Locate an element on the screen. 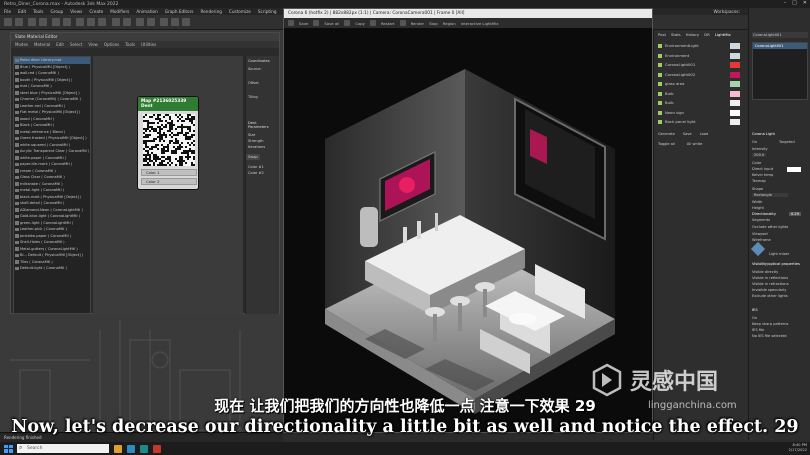 The width and height of the screenshot is (810, 455). redo-icon is located at coordinates (19, 22).